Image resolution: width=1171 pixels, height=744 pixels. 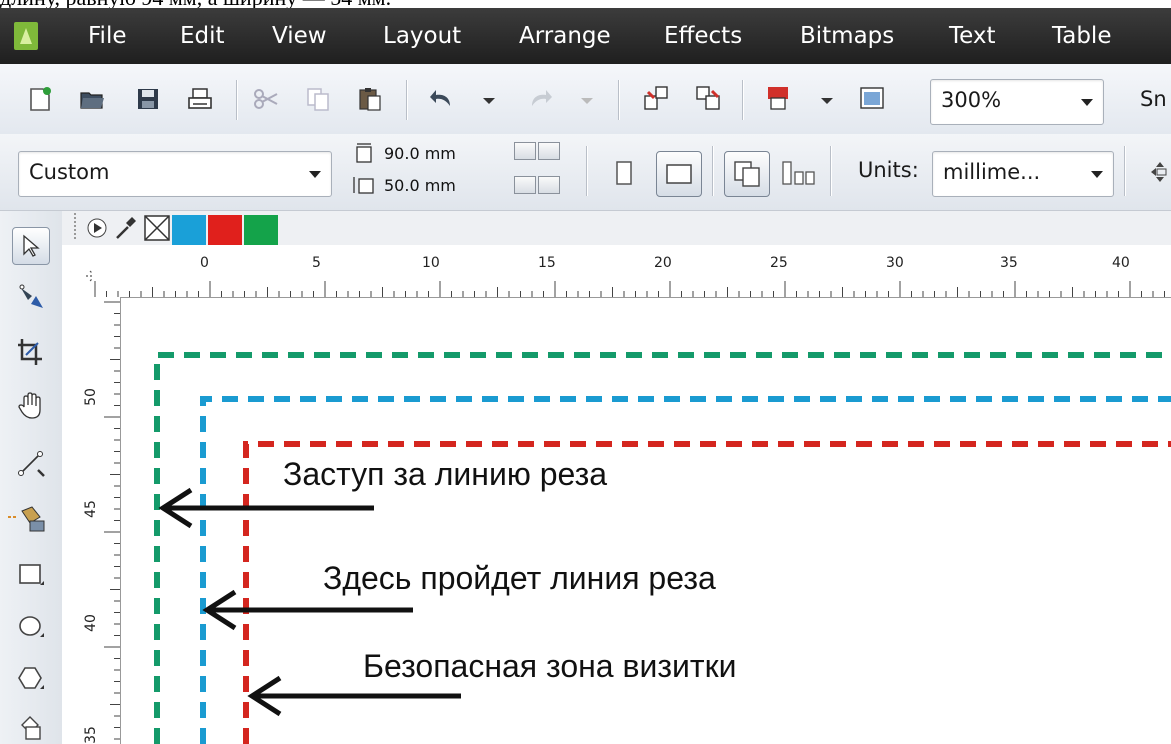 What do you see at coordinates (540, 98) in the screenshot?
I see `redo-icon` at bounding box center [540, 98].